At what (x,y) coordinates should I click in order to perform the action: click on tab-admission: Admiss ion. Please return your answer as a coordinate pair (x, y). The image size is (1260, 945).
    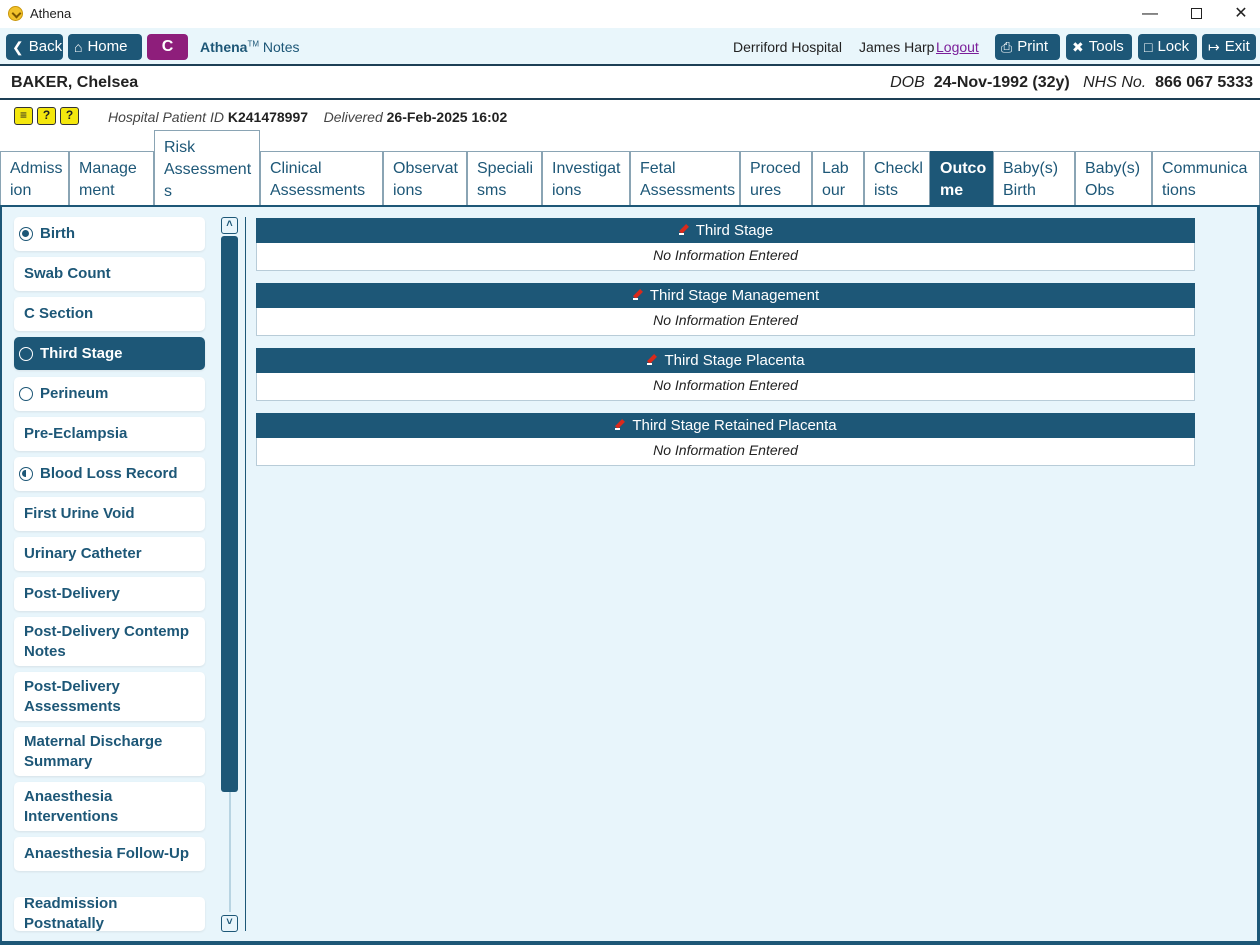
    Looking at the image, I should click on (34, 178).